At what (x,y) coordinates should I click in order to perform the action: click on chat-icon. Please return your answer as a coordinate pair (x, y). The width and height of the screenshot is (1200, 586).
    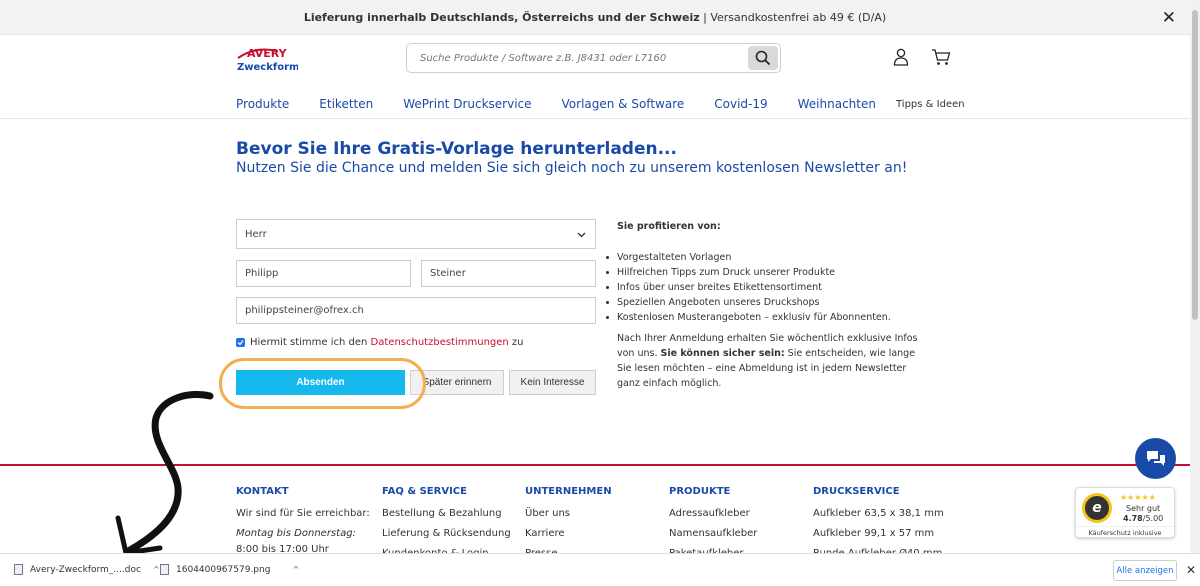
    Looking at the image, I should click on (1155, 458).